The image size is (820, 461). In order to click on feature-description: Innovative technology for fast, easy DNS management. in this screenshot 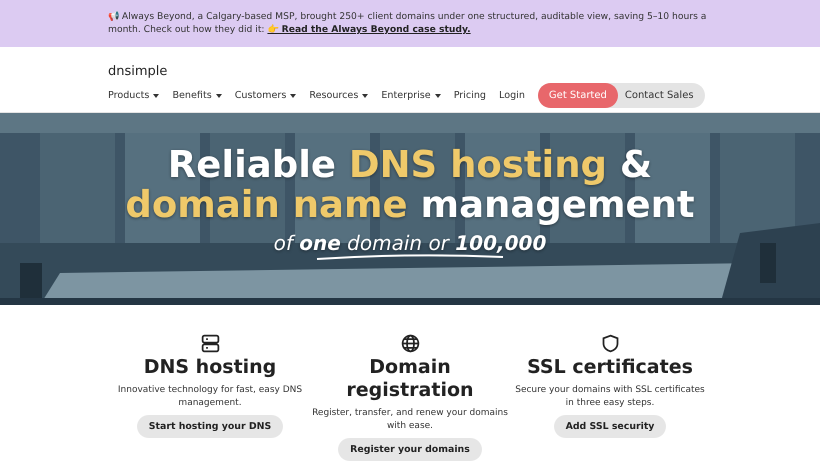, I will do `click(210, 396)`.